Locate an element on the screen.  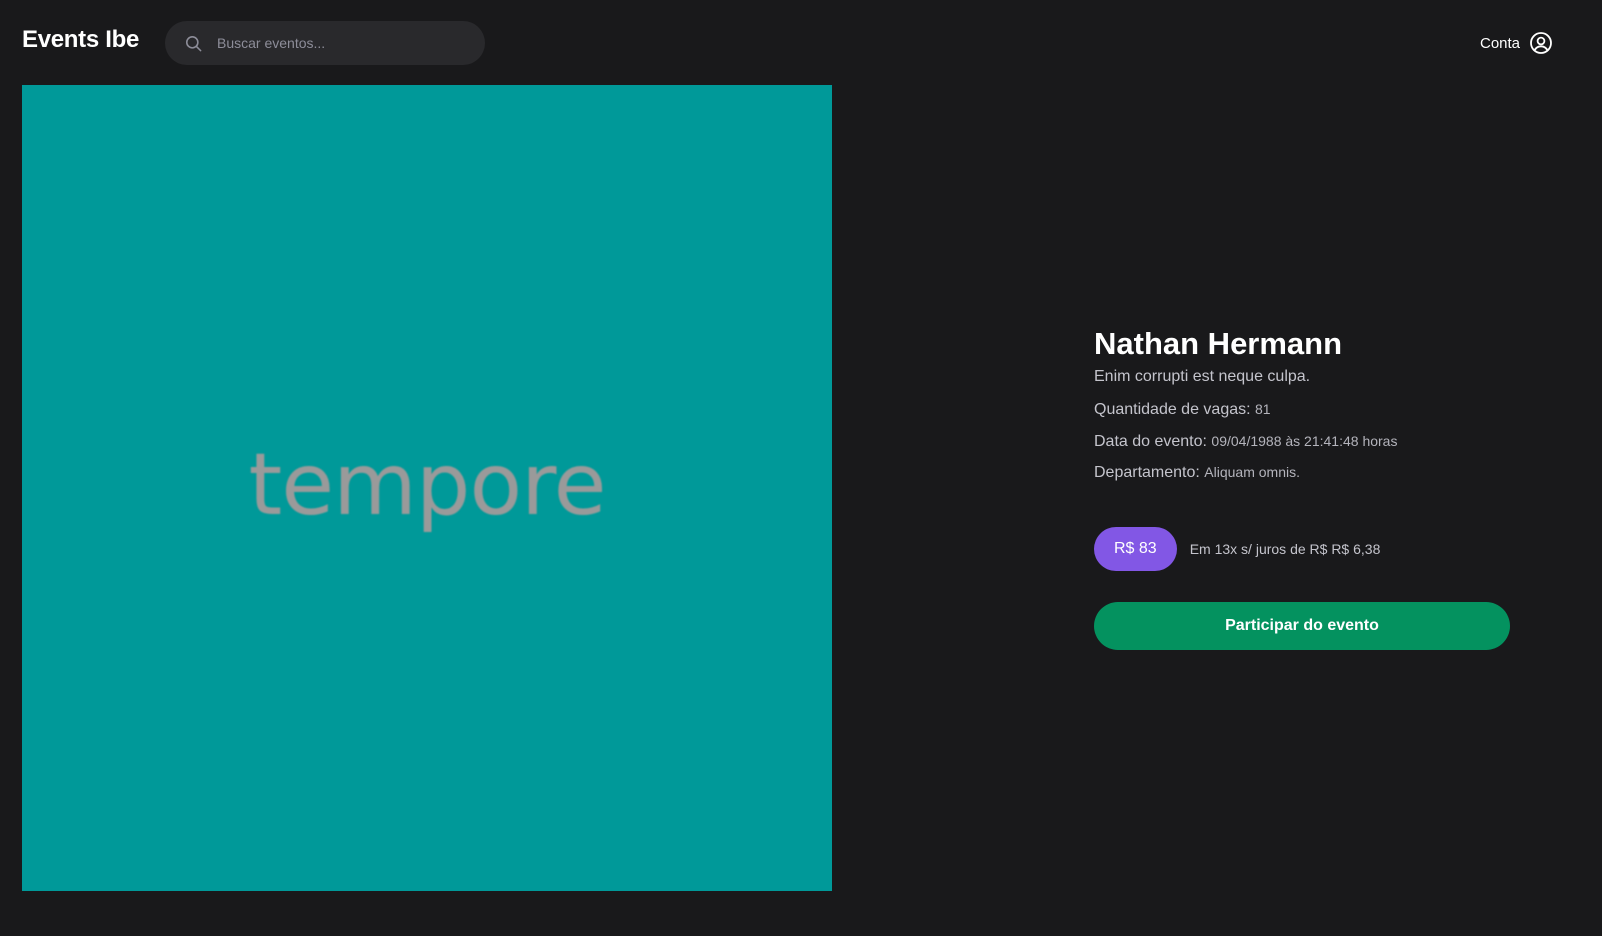
user-circle-icon is located at coordinates (1541, 43).